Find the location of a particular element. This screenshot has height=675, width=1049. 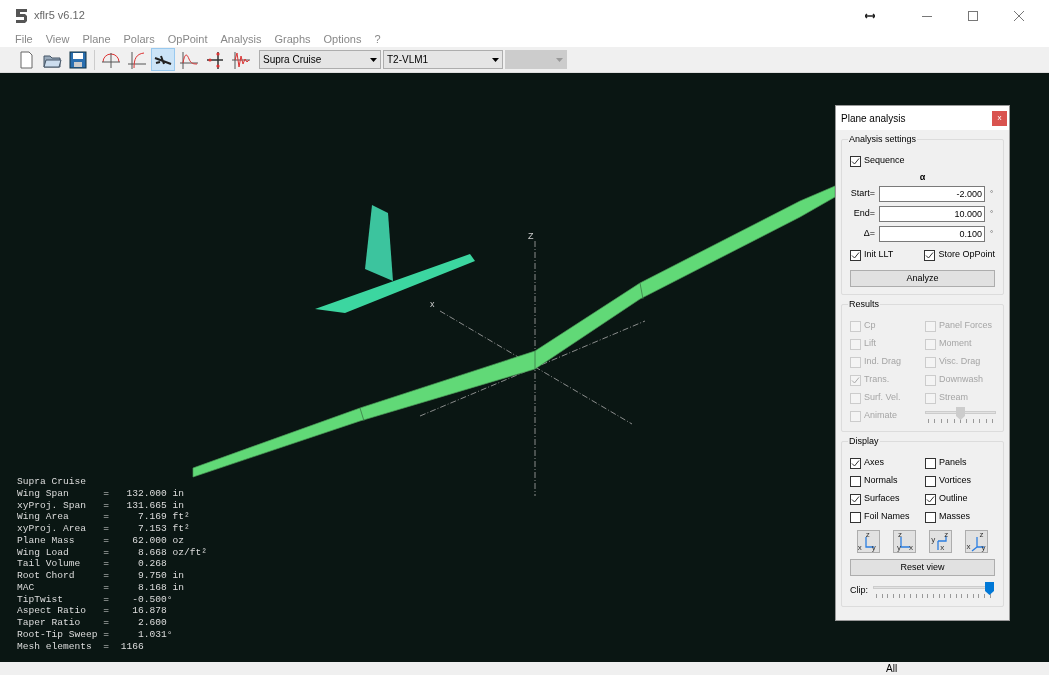

menu-item: File is located at coordinates (24, 39).